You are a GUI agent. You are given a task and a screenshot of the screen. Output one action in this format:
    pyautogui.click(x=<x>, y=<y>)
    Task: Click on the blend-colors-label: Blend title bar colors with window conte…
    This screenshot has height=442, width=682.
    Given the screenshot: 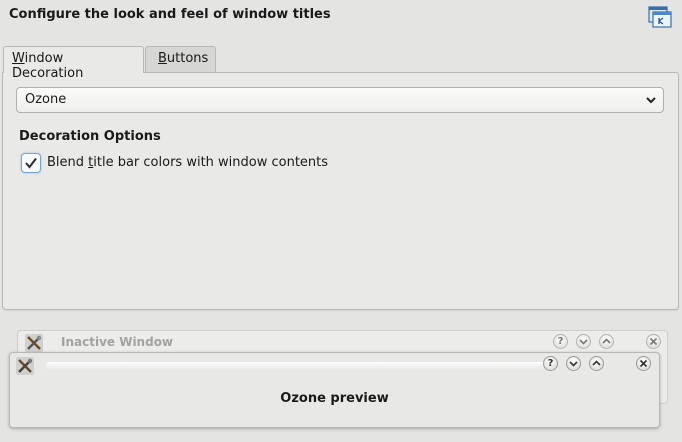 What is the action you would take?
    pyautogui.click(x=187, y=162)
    